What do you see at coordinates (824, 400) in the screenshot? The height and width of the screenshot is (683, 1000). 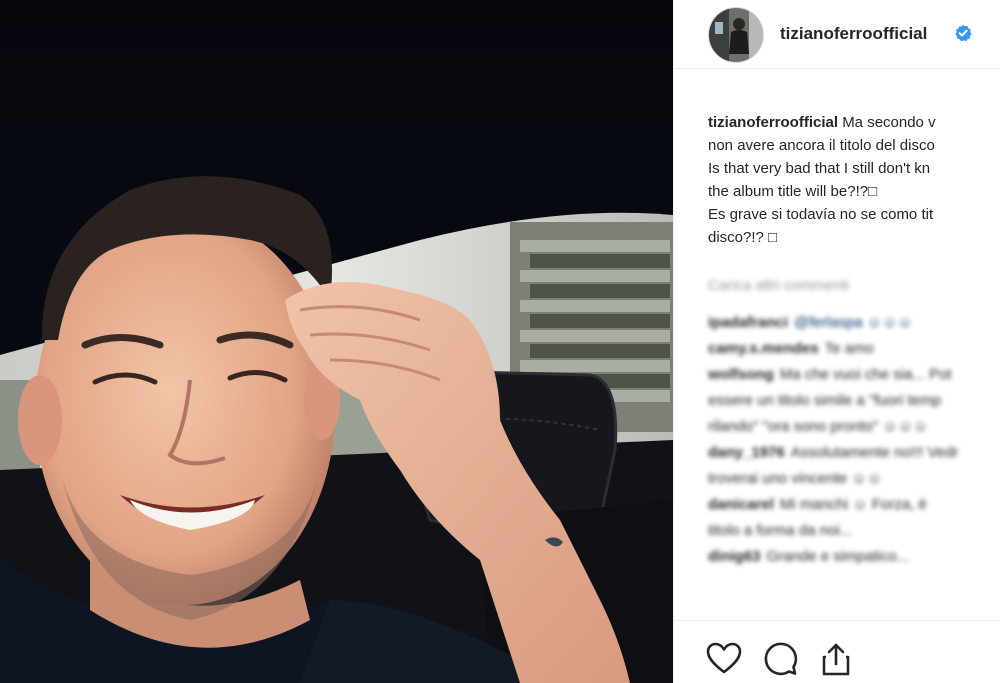 I see `comment-text: essere un titolo simile a "fuori temp` at bounding box center [824, 400].